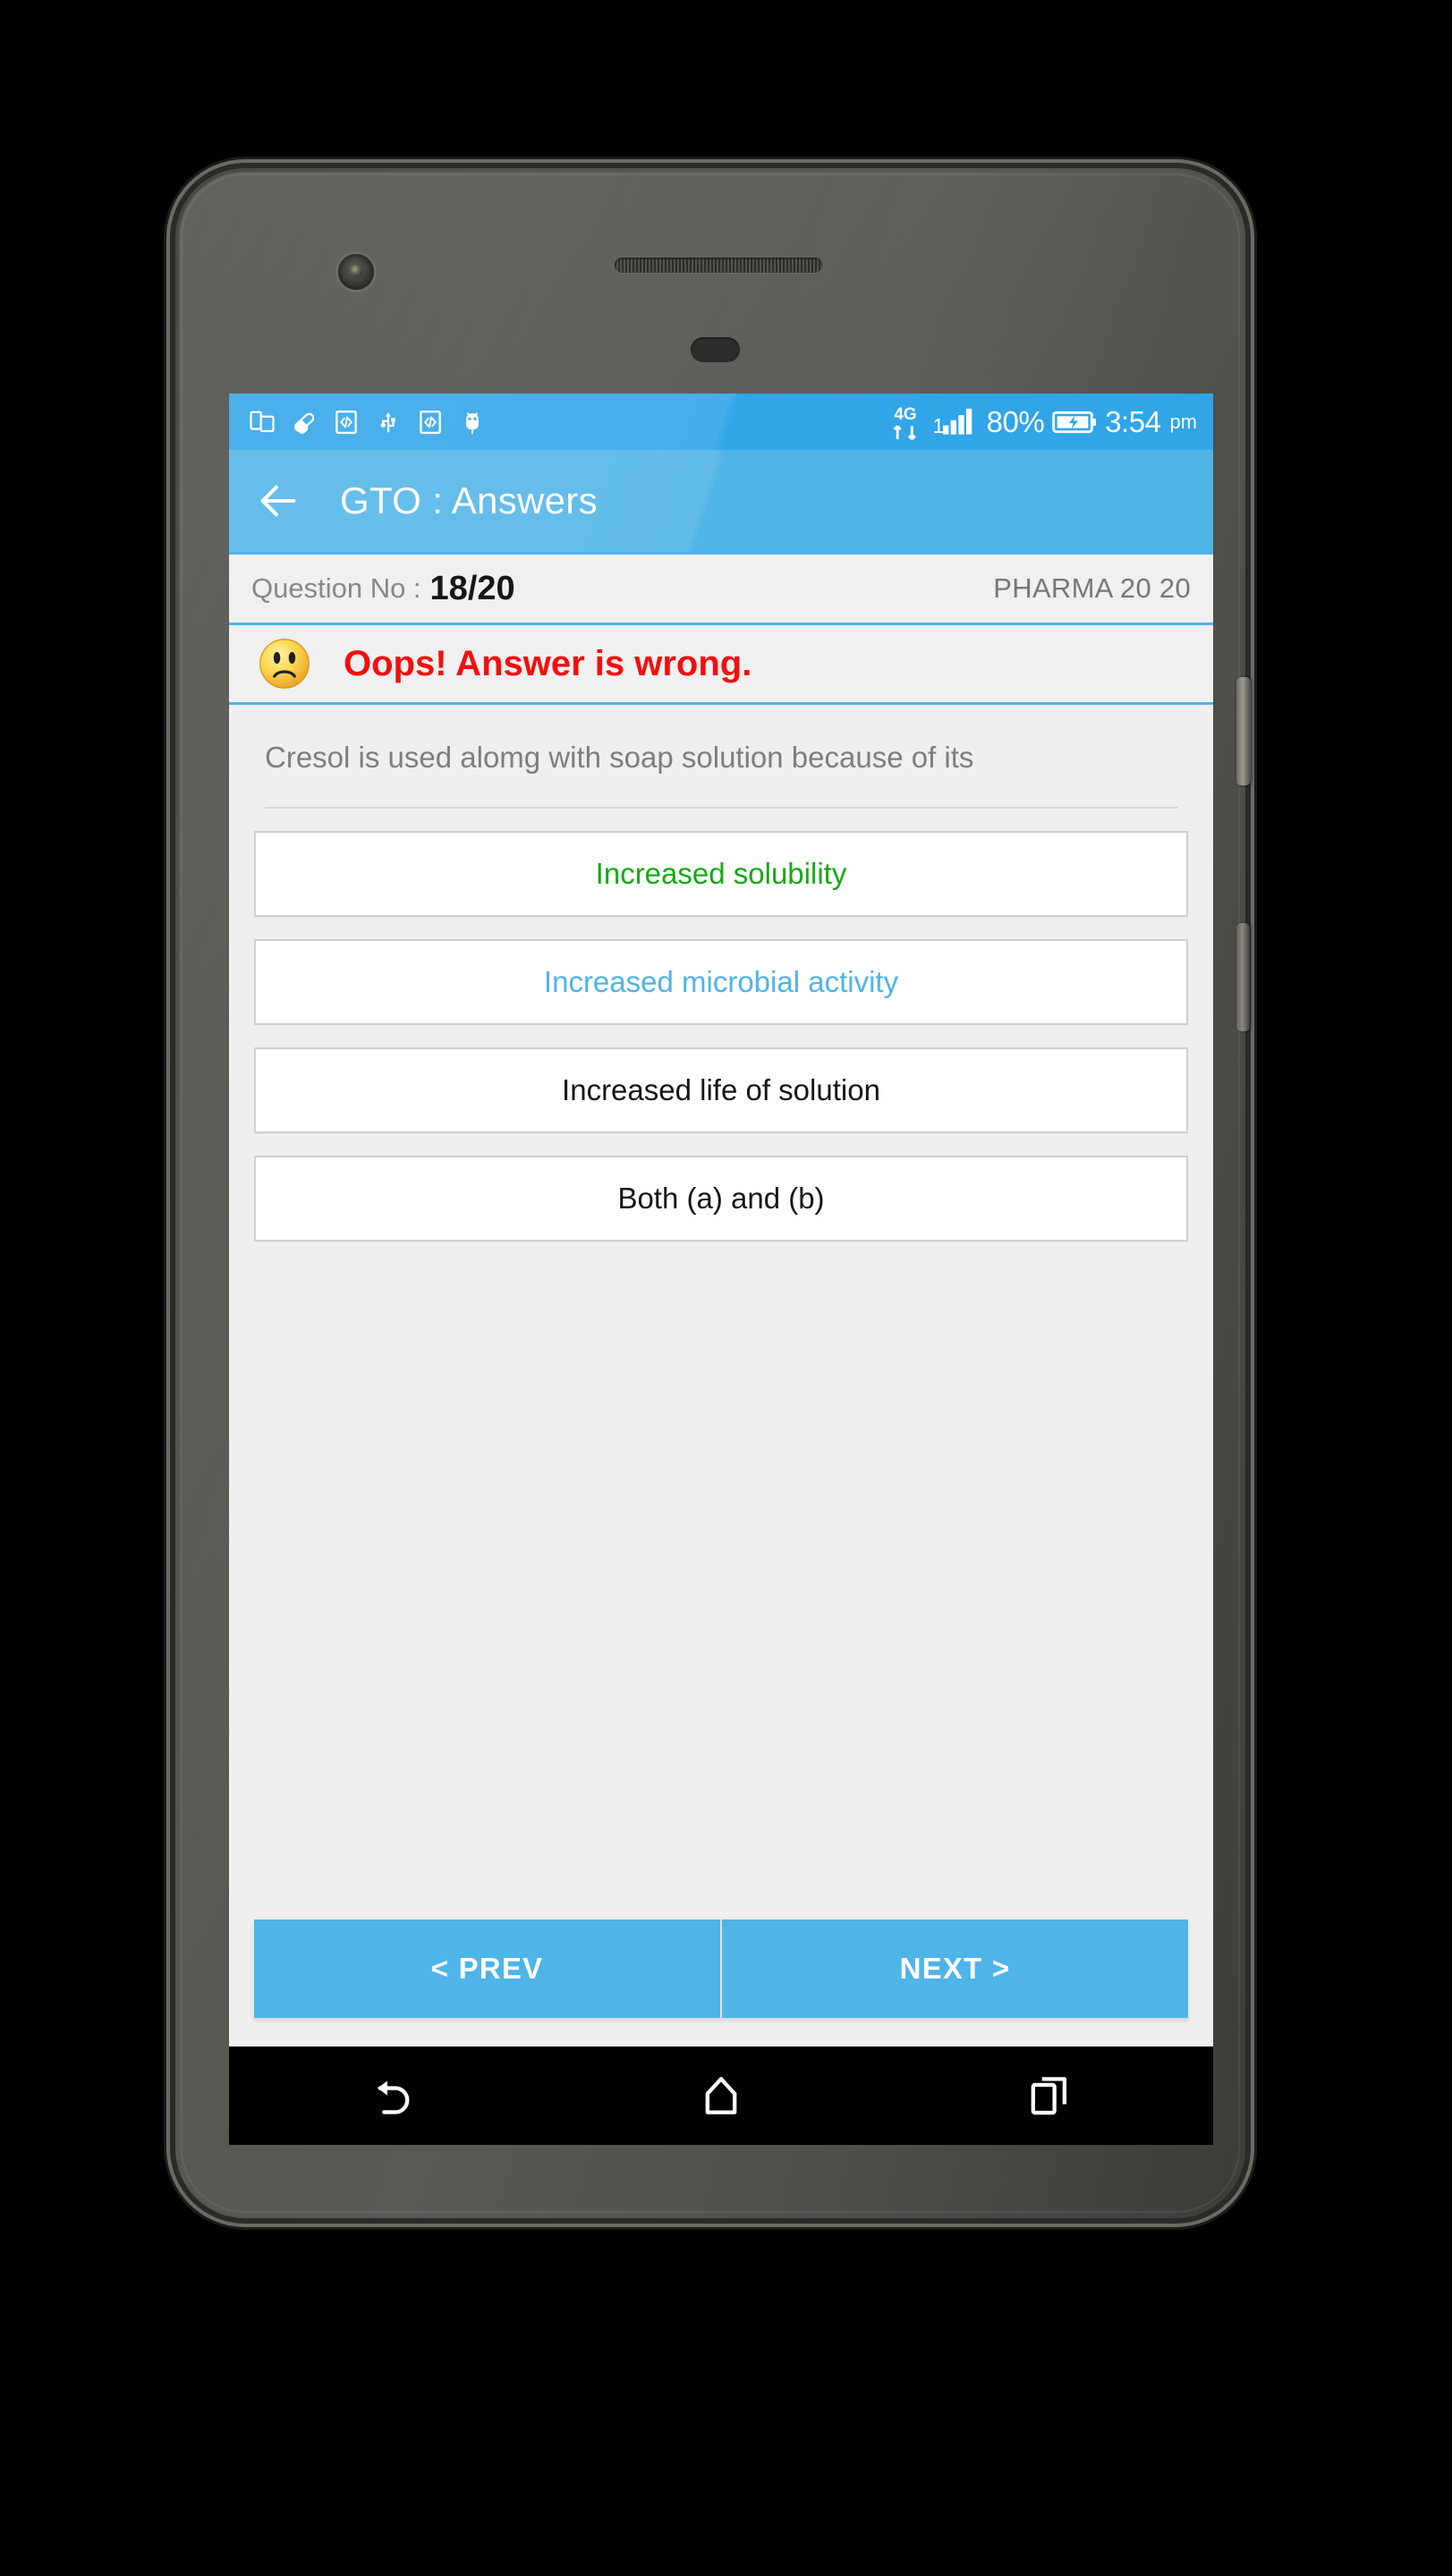 The image size is (1452, 2576). What do you see at coordinates (304, 423) in the screenshot?
I see `capsule-pill-icon` at bounding box center [304, 423].